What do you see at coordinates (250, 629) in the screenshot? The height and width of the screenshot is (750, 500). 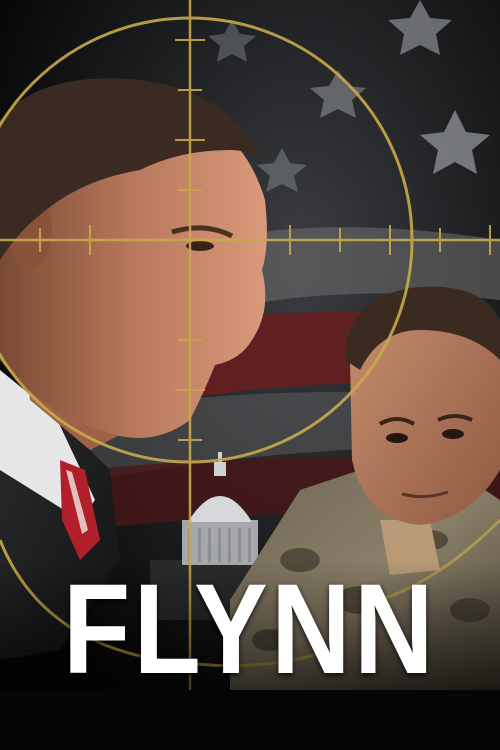 I see `poster-title: FLYNN` at bounding box center [250, 629].